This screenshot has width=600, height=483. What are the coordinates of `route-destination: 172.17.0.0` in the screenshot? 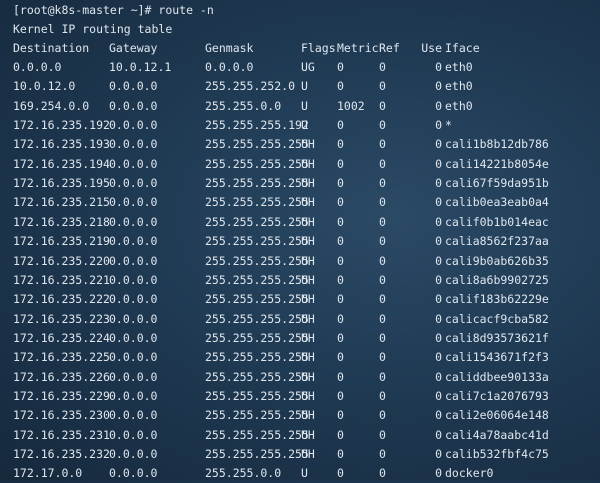 It's located at (48, 473).